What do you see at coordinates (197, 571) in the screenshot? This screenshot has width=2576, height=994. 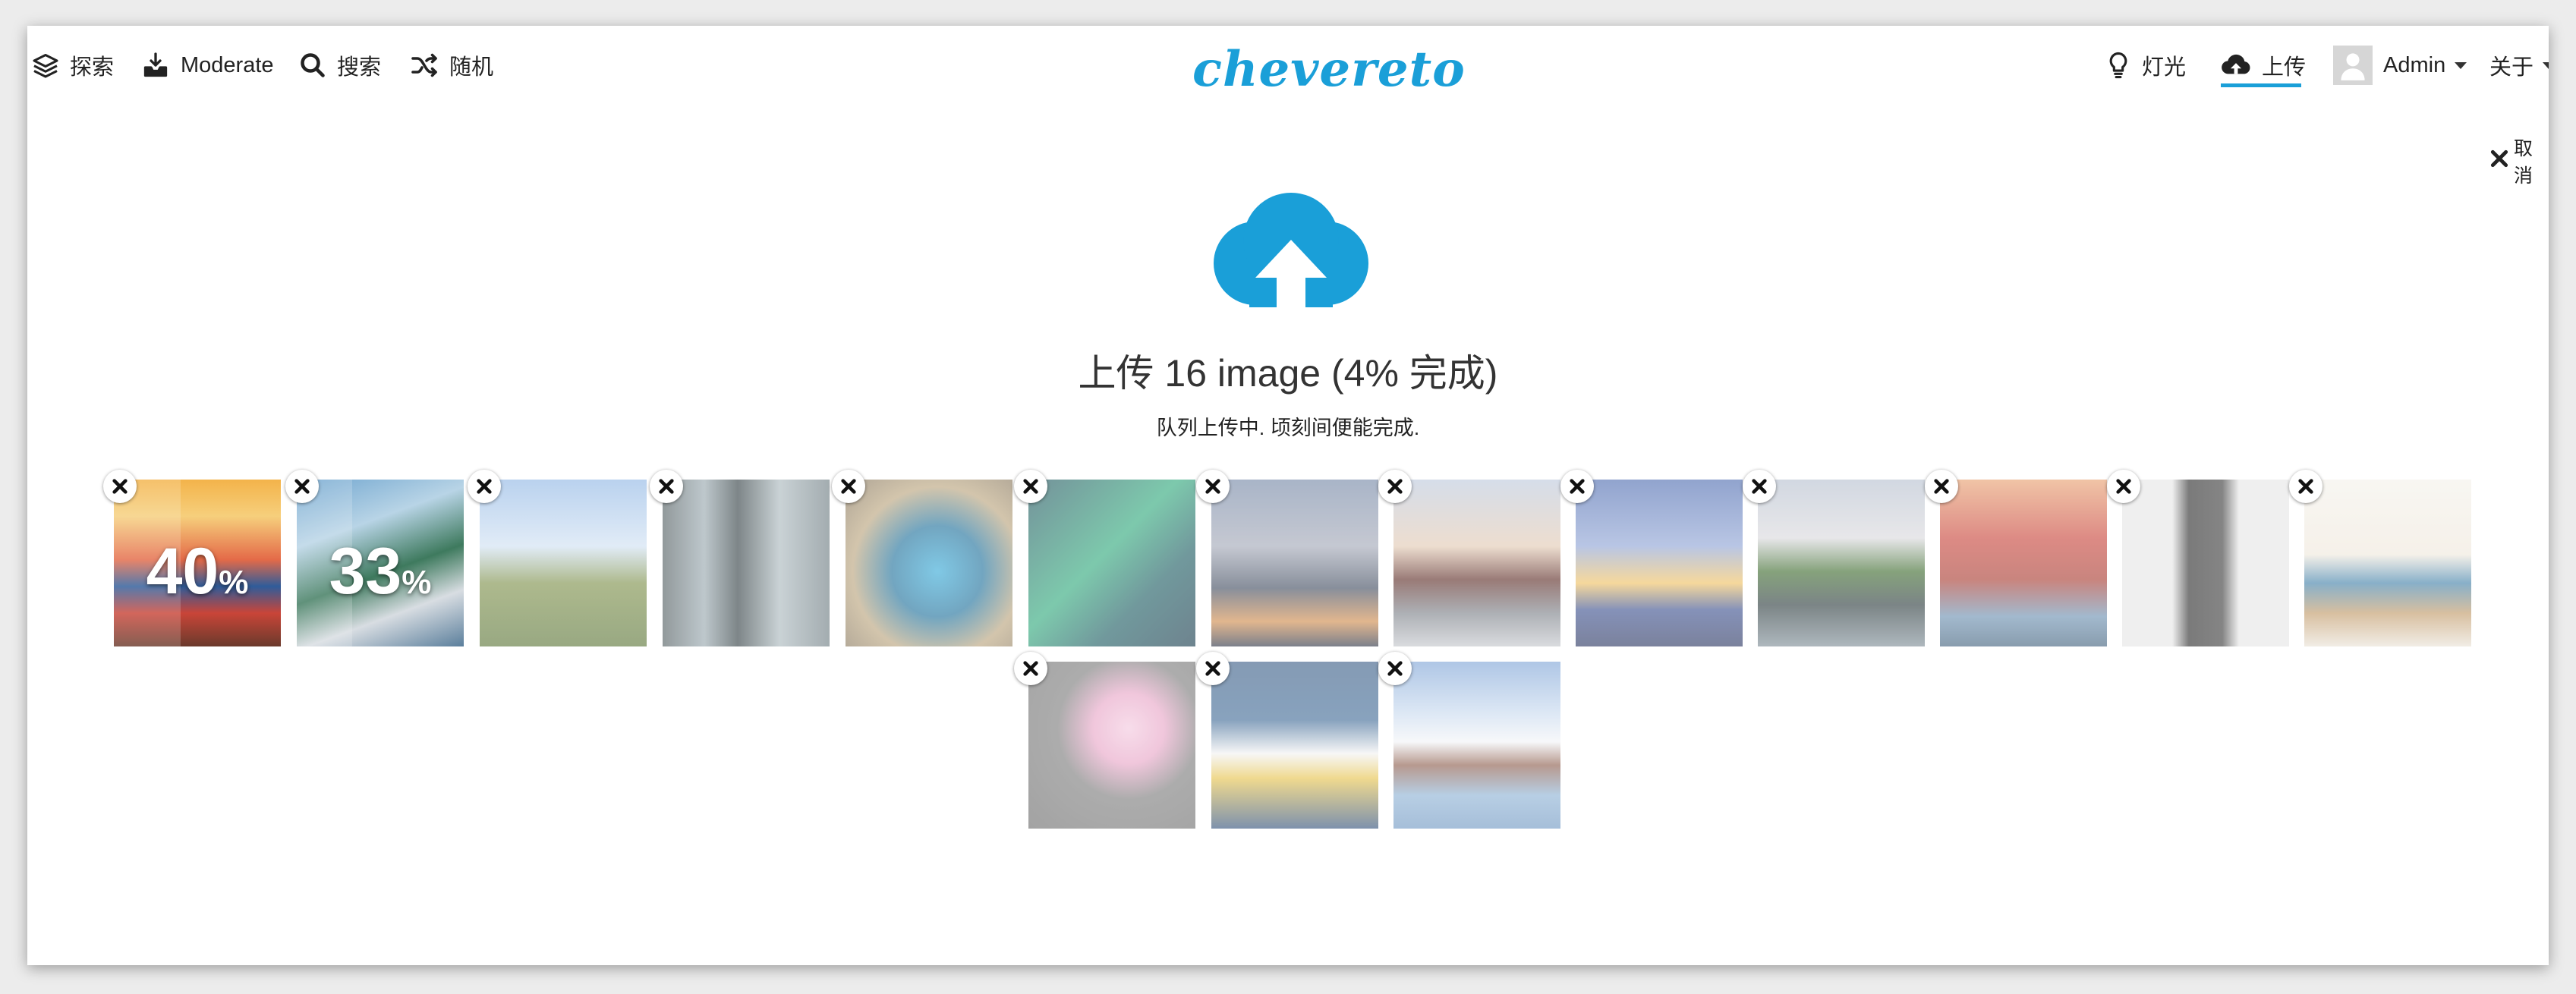 I see `upload-progress-label: 40%` at bounding box center [197, 571].